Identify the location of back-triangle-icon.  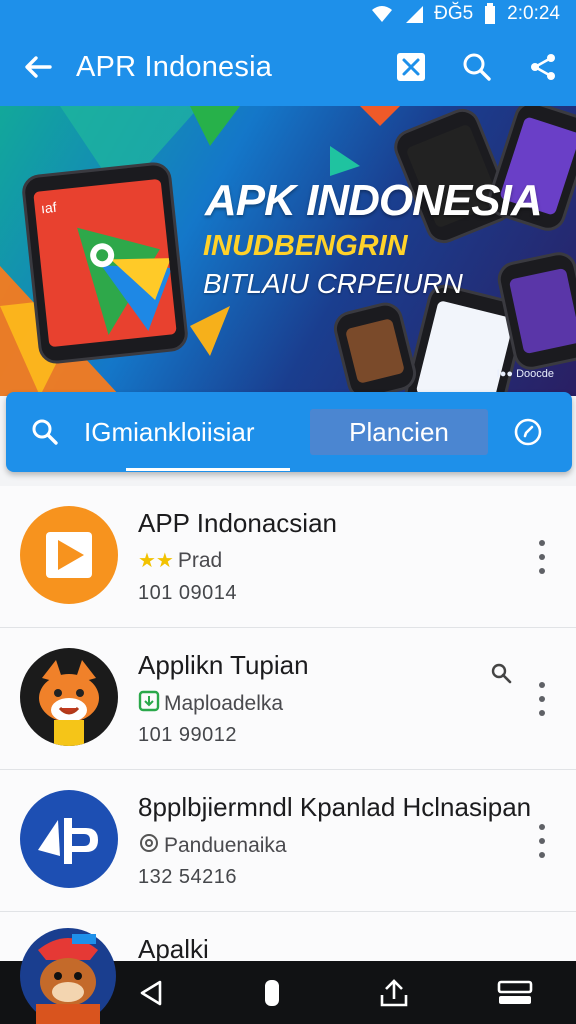
(151, 992).